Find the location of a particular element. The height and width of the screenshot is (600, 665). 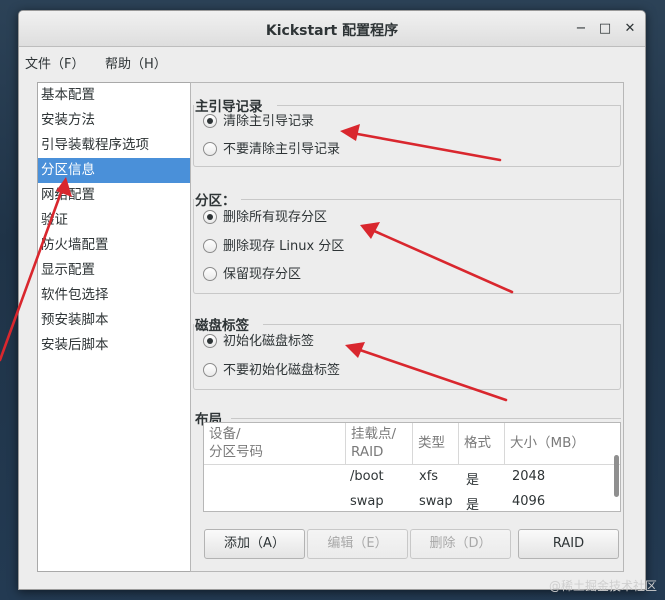

sidebar-item-partitions: 分区信息 is located at coordinates (114, 170).